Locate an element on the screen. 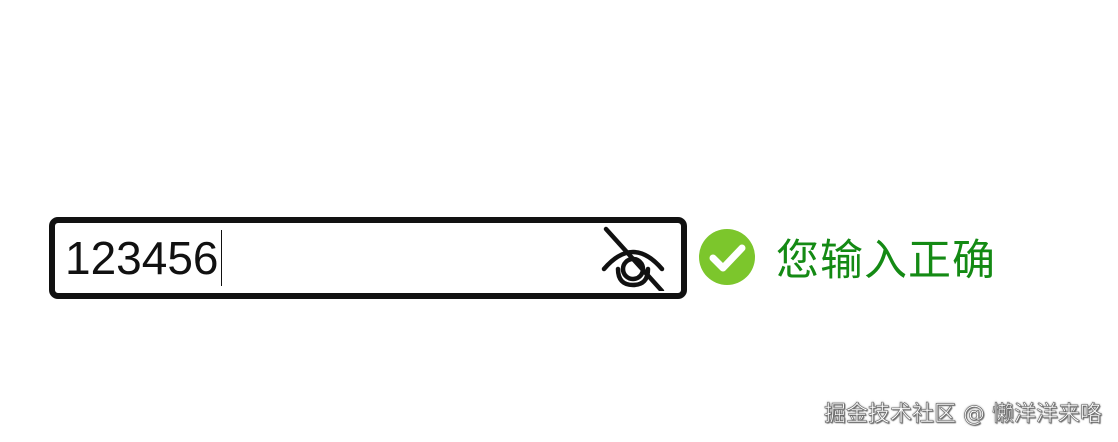 This screenshot has height=442, width=1118. validation-message: 您输入正确 is located at coordinates (886, 261).